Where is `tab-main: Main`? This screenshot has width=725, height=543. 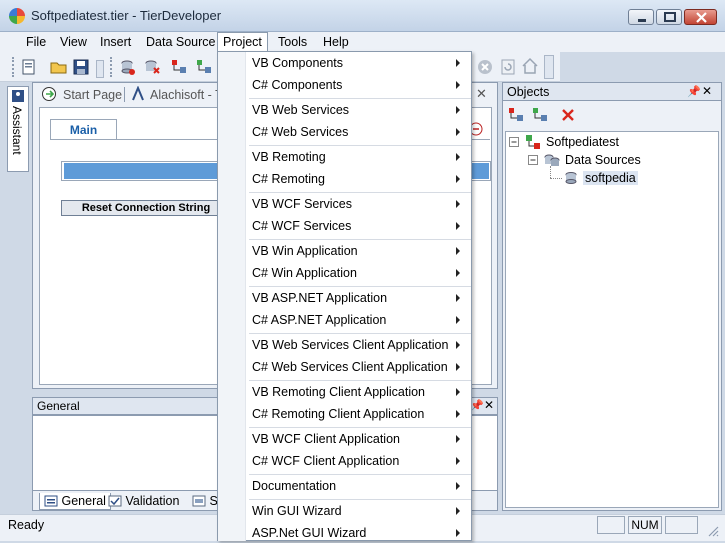
tab-main: Main is located at coordinates (83, 129).